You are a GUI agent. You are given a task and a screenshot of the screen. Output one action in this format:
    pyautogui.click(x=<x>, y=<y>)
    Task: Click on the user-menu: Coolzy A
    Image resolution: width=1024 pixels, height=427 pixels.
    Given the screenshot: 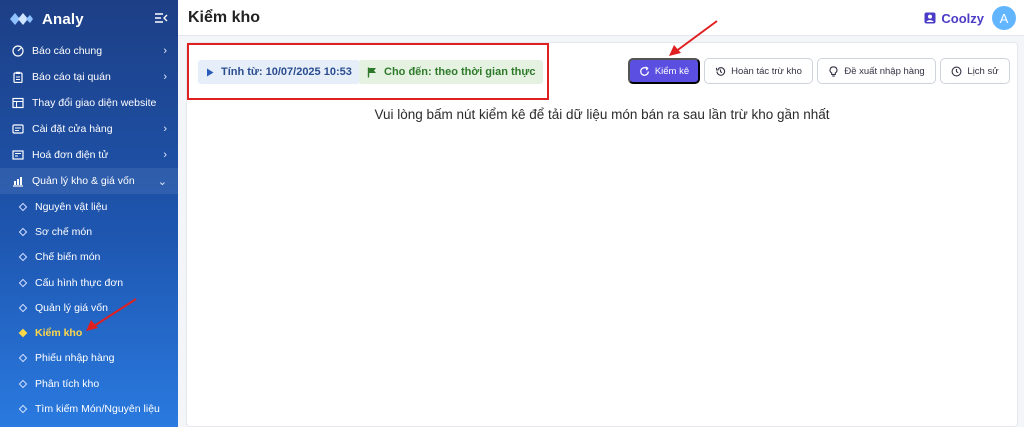 What is the action you would take?
    pyautogui.click(x=970, y=18)
    